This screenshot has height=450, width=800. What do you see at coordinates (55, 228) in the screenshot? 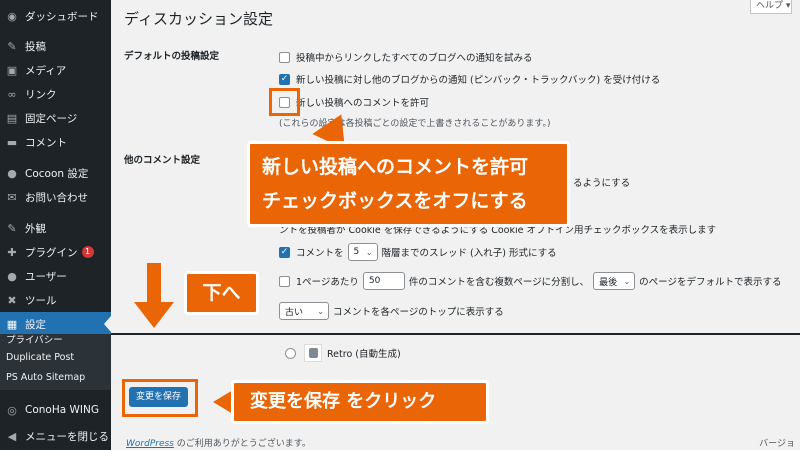
I see `sidebar-item-appearance: ✎ 外観` at bounding box center [55, 228].